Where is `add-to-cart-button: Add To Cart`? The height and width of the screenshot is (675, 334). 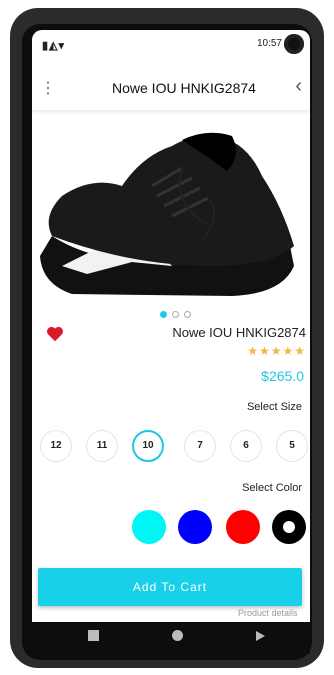
add-to-cart-button: Add To Cart is located at coordinates (170, 587).